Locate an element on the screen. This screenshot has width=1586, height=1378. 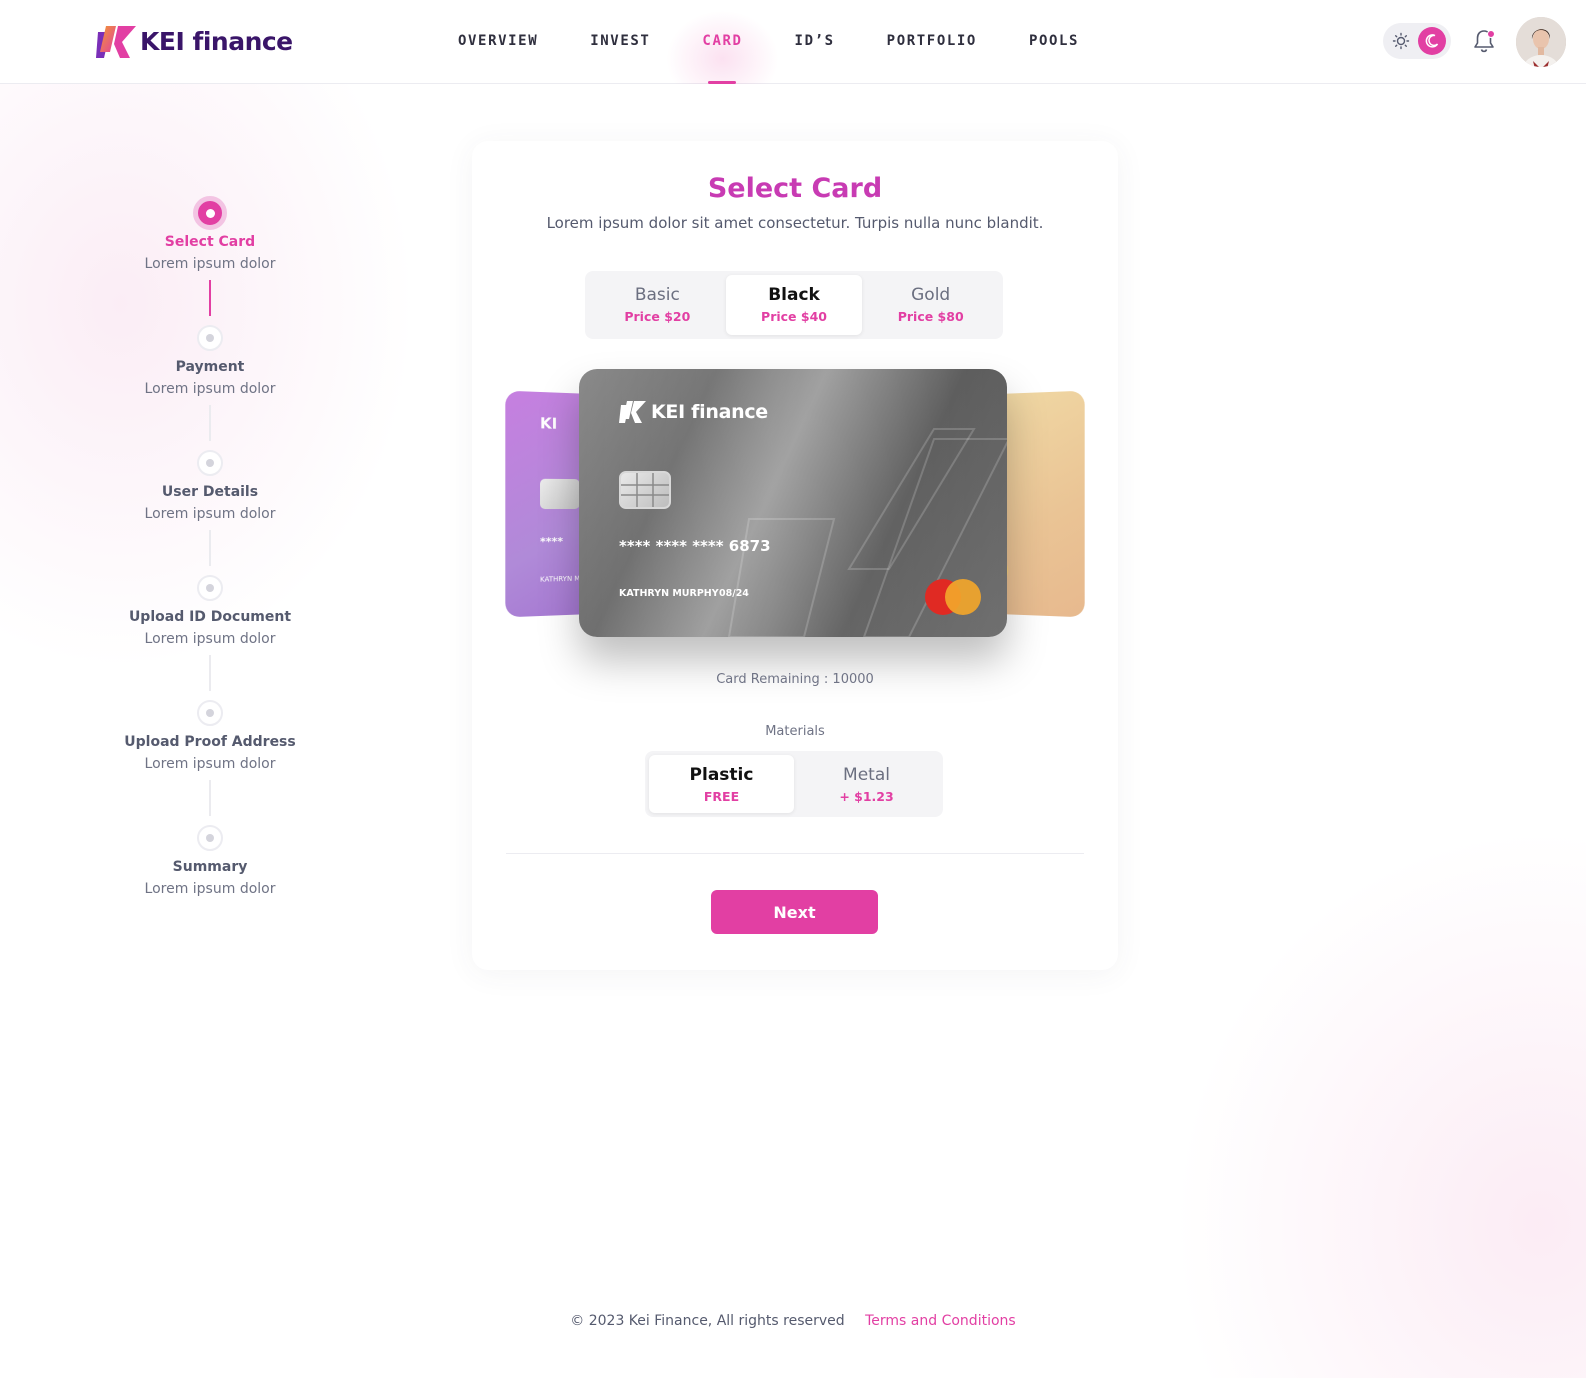
step-summary: Summary Lorem ipsum dolor is located at coordinates (210, 885).